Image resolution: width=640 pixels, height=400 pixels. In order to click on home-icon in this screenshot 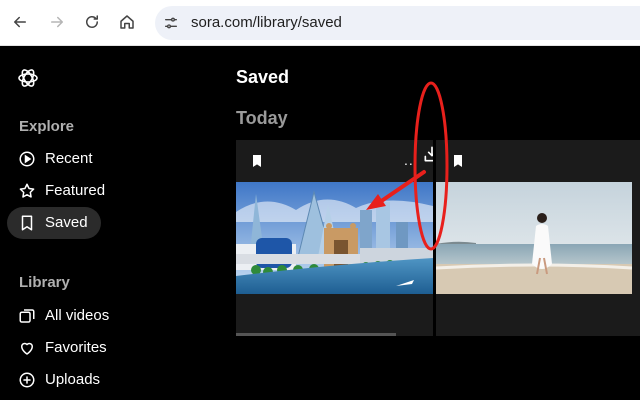, I will do `click(127, 22)`.